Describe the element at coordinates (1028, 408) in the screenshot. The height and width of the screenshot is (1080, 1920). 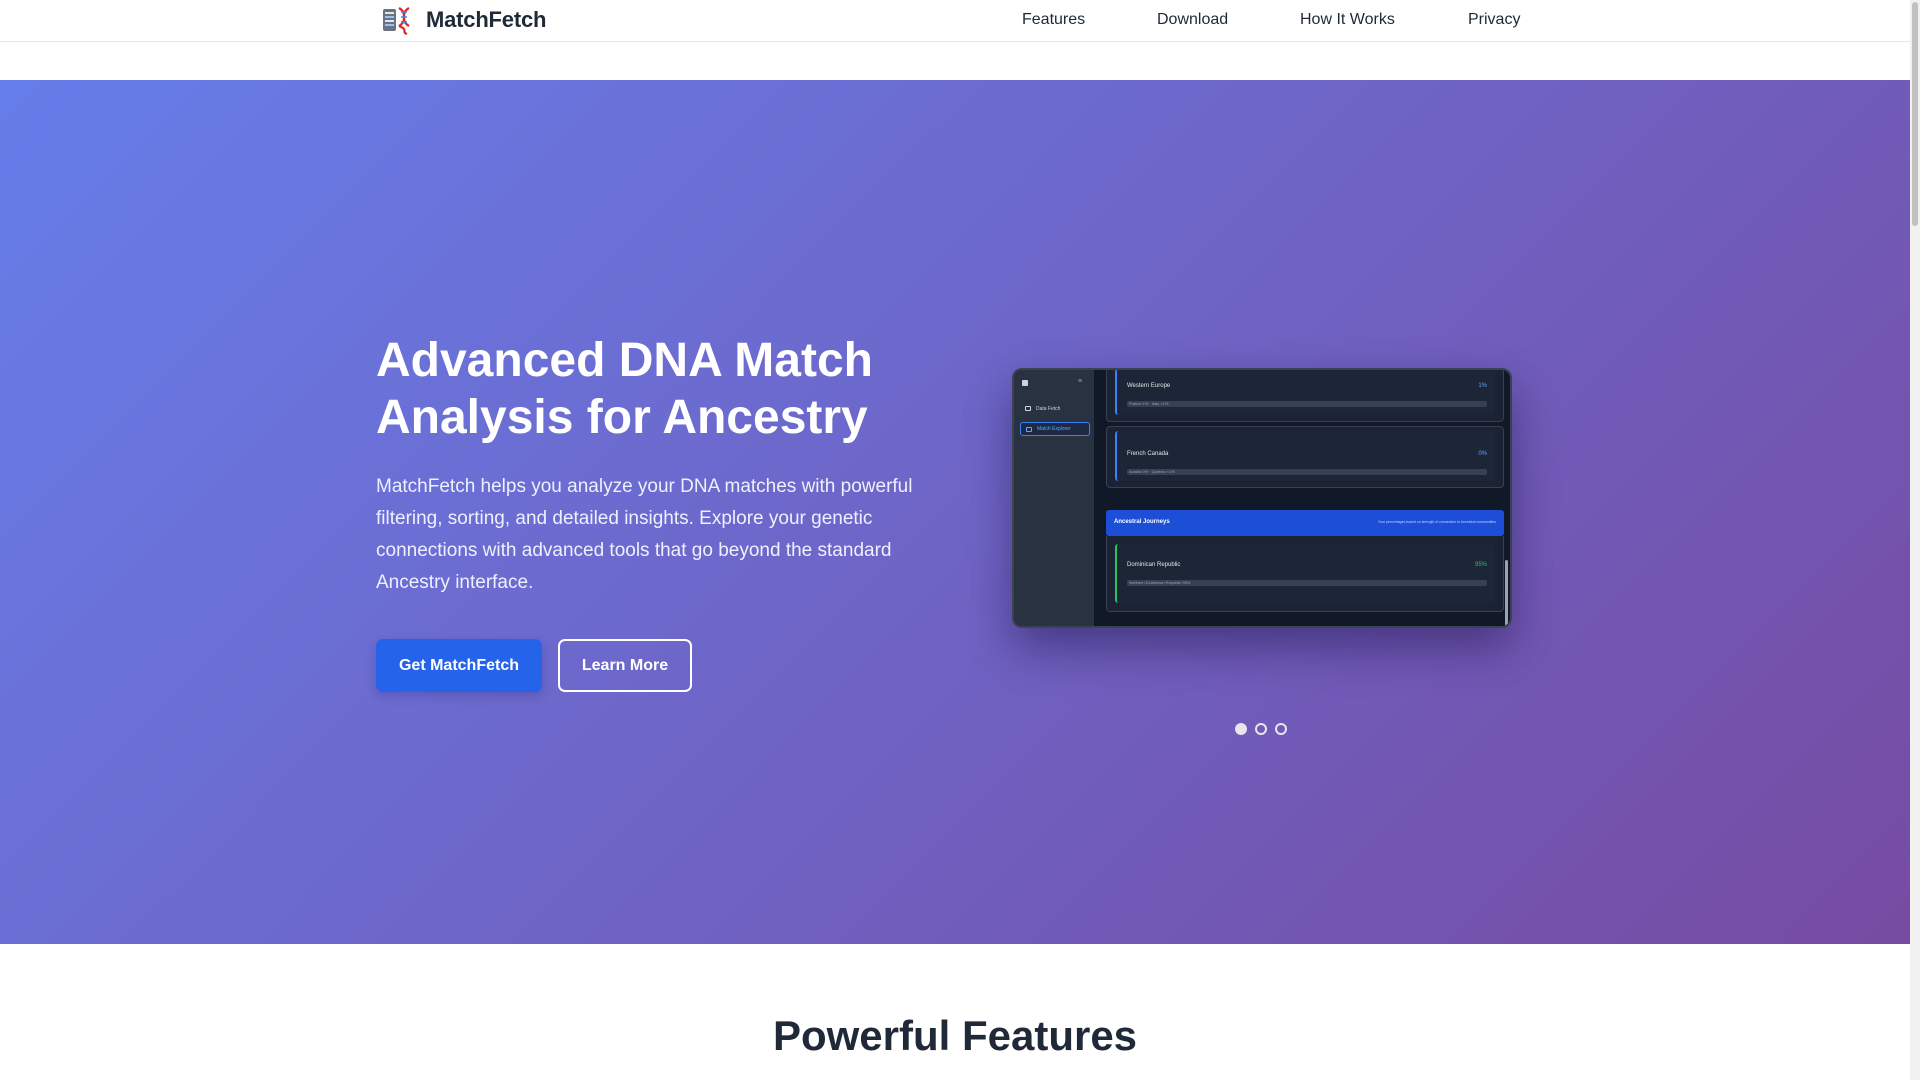
I see `download-icon` at that location.